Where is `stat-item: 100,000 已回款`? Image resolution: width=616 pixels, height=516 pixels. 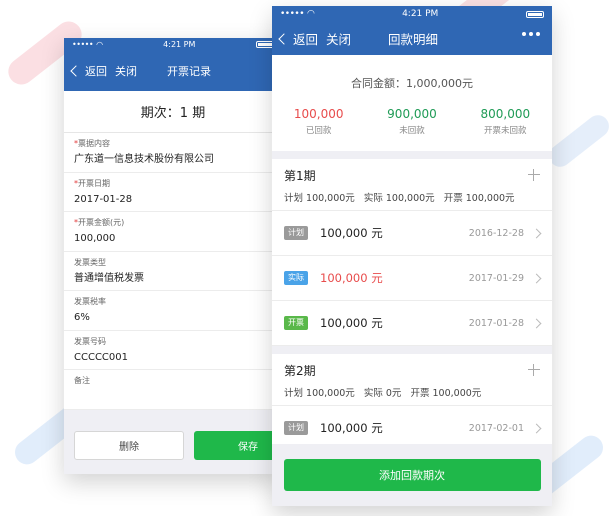 stat-item: 100,000 已回款 is located at coordinates (319, 121).